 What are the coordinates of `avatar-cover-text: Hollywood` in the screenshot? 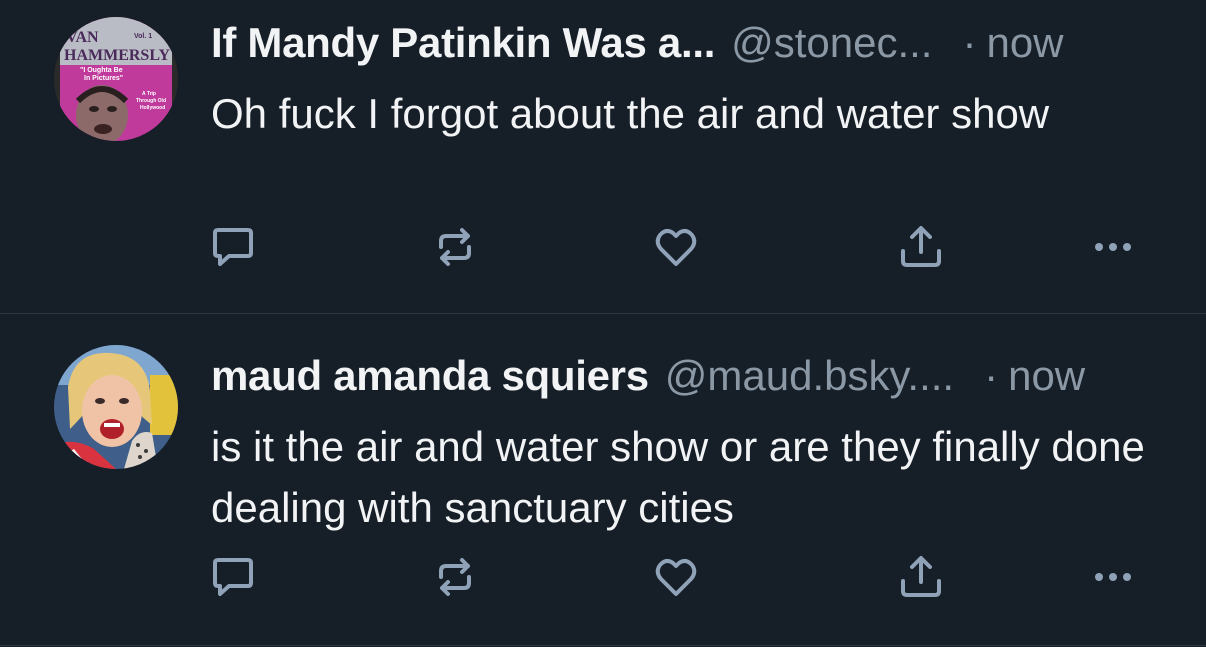 It's located at (152, 108).